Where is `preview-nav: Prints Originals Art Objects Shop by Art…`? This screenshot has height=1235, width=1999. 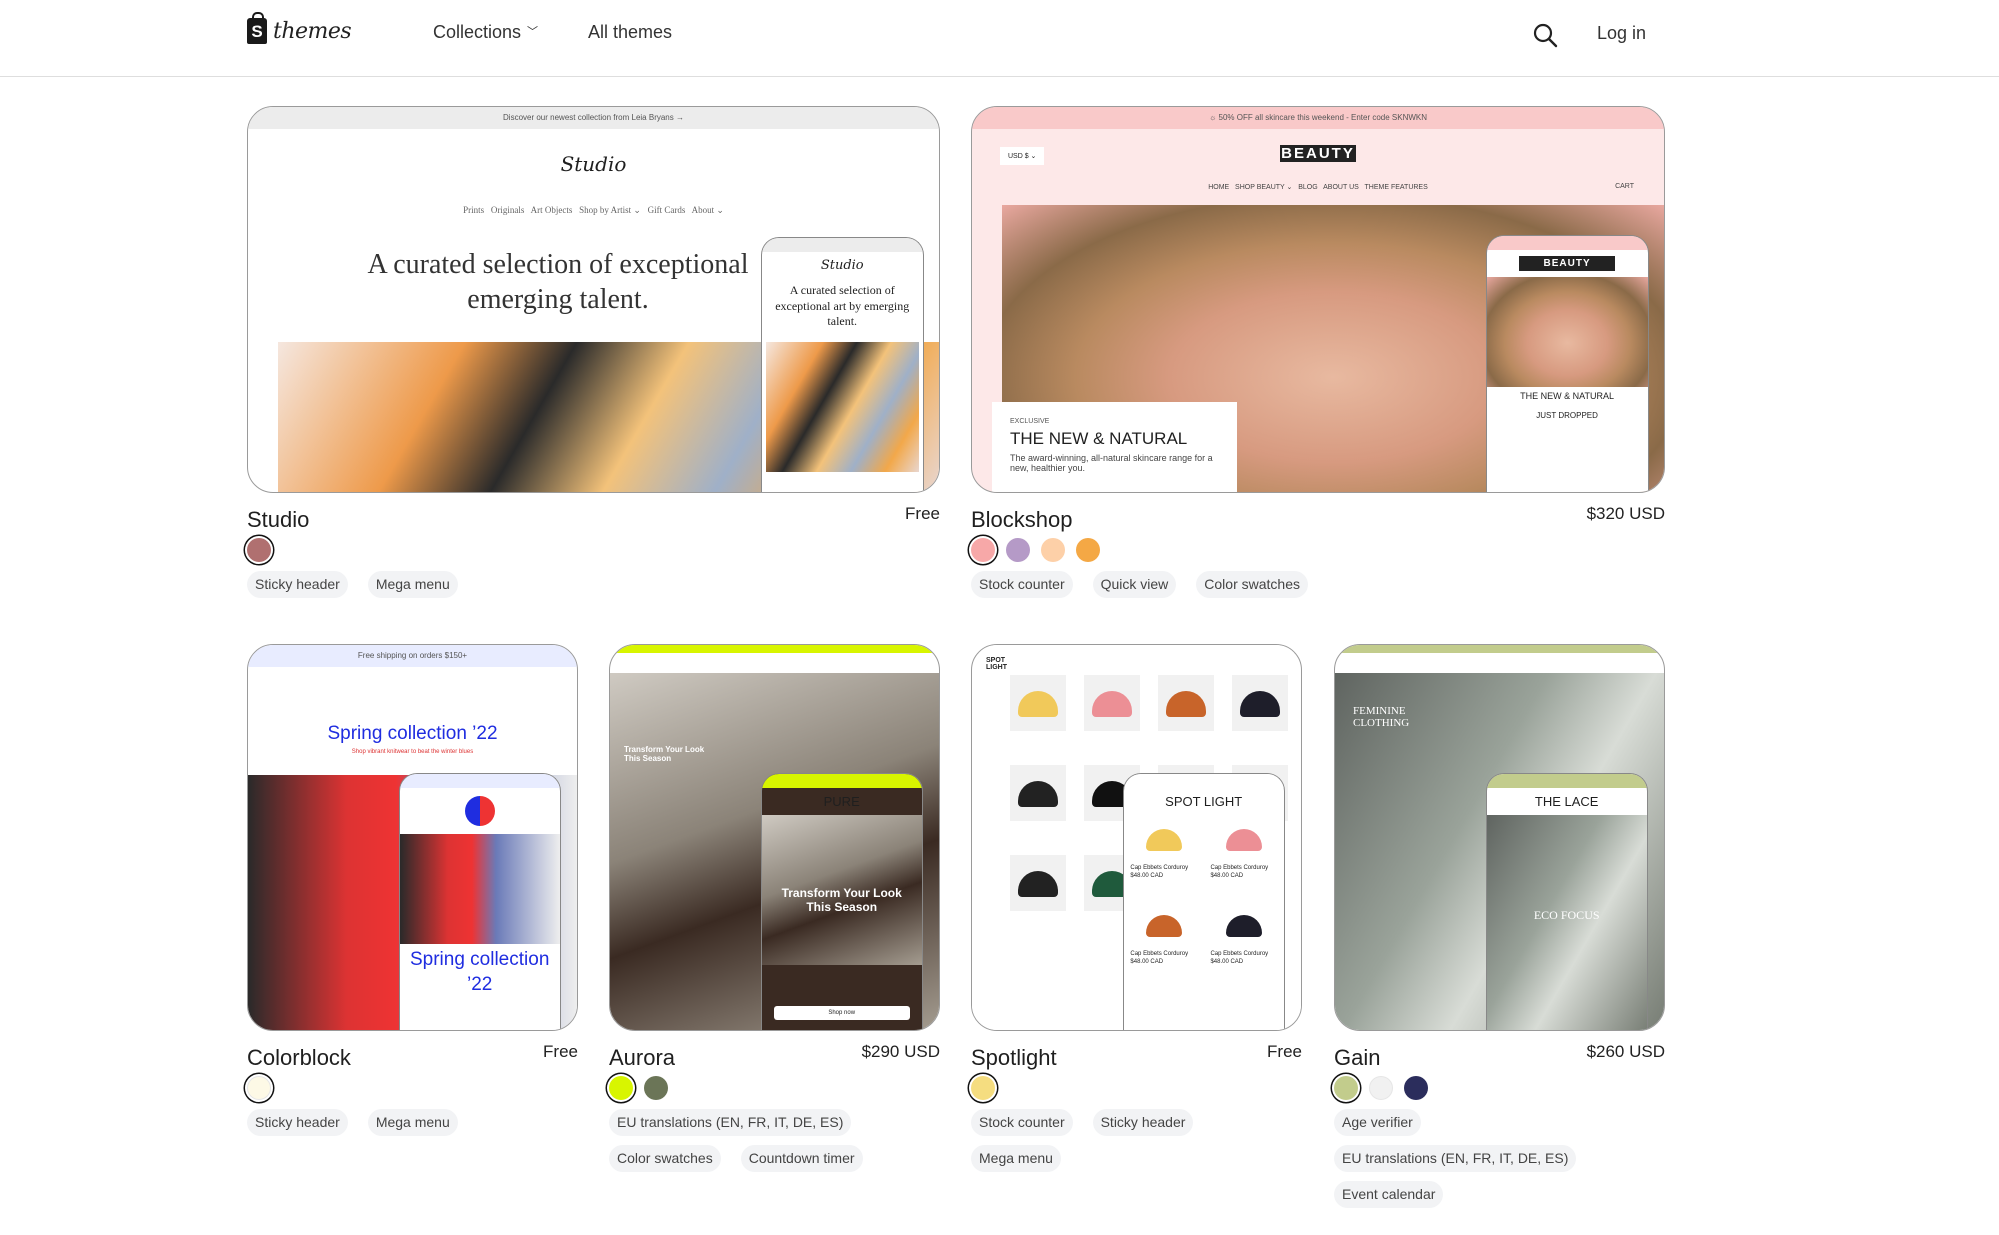 preview-nav: Prints Originals Art Objects Shop by Art… is located at coordinates (593, 210).